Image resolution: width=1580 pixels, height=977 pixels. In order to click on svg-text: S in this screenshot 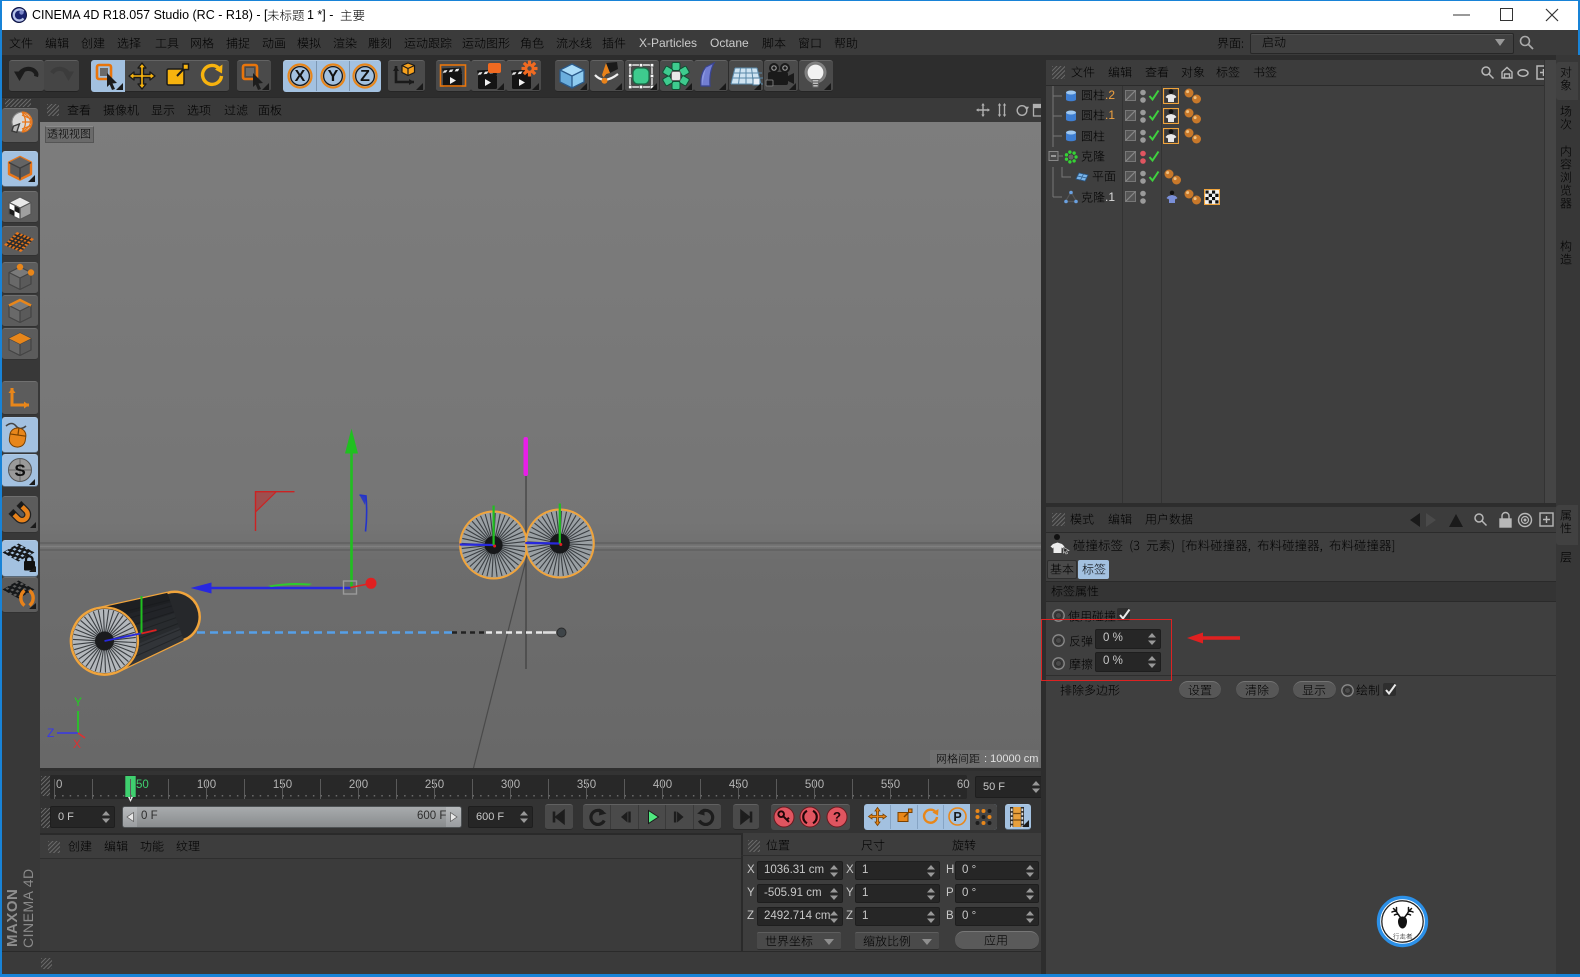, I will do `click(19, 470)`.